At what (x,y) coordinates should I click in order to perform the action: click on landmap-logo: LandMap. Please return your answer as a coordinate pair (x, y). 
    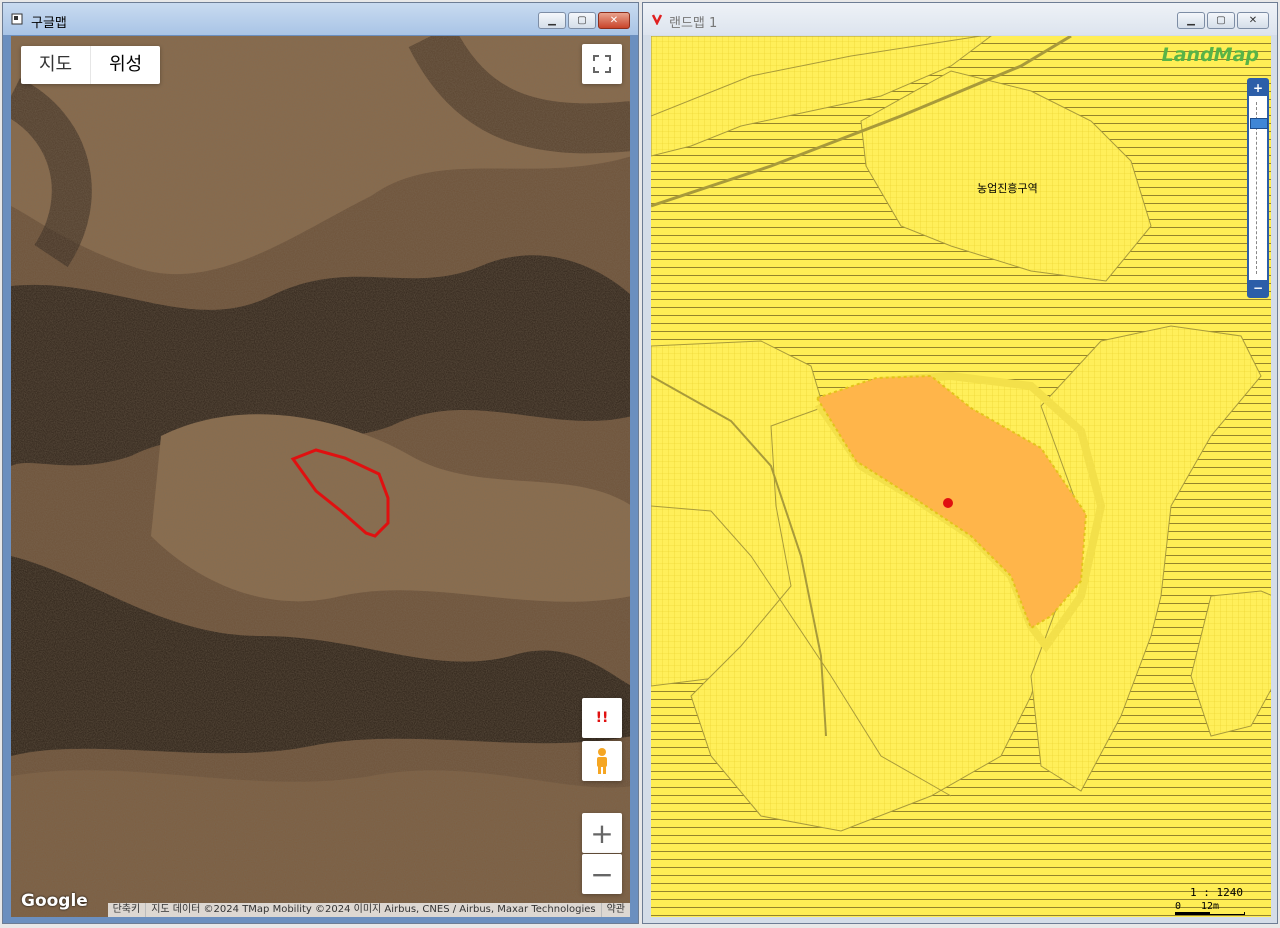
    Looking at the image, I should click on (1210, 55).